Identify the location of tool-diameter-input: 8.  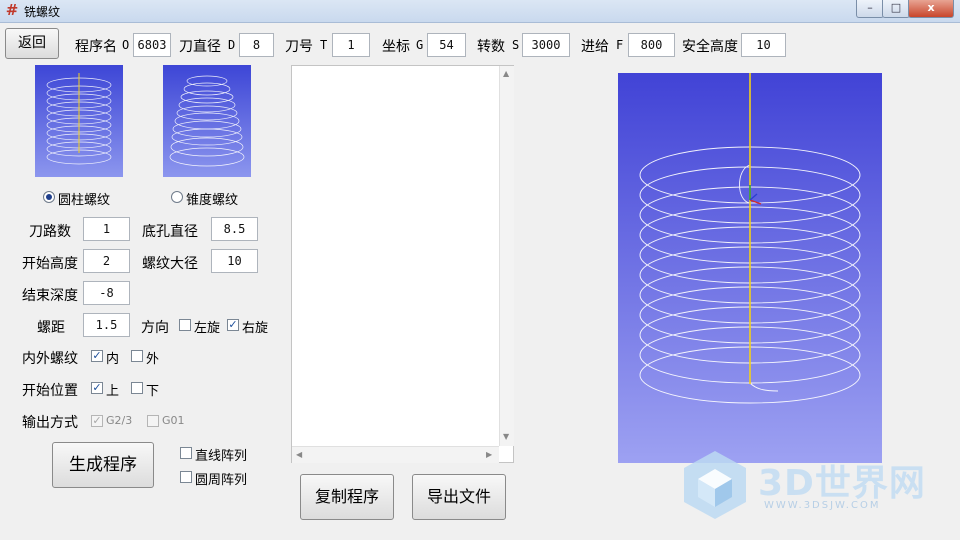
(256, 45).